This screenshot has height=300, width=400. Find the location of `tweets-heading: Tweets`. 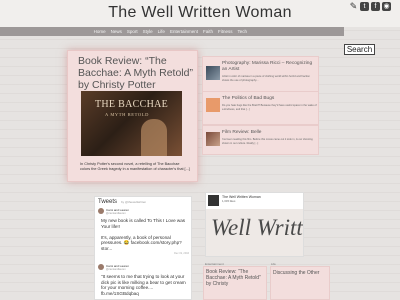

tweets-heading: Tweets is located at coordinates (108, 202).